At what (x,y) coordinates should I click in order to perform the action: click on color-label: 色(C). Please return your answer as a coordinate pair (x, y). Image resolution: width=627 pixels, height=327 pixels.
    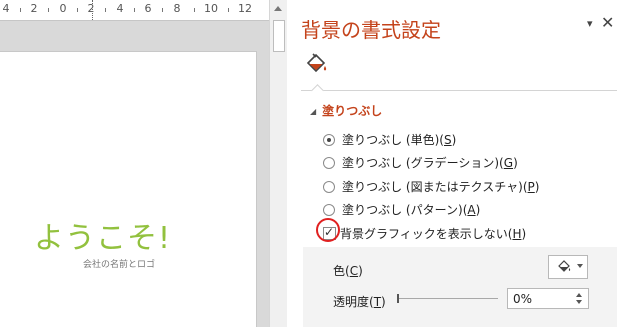
    Looking at the image, I should click on (348, 271).